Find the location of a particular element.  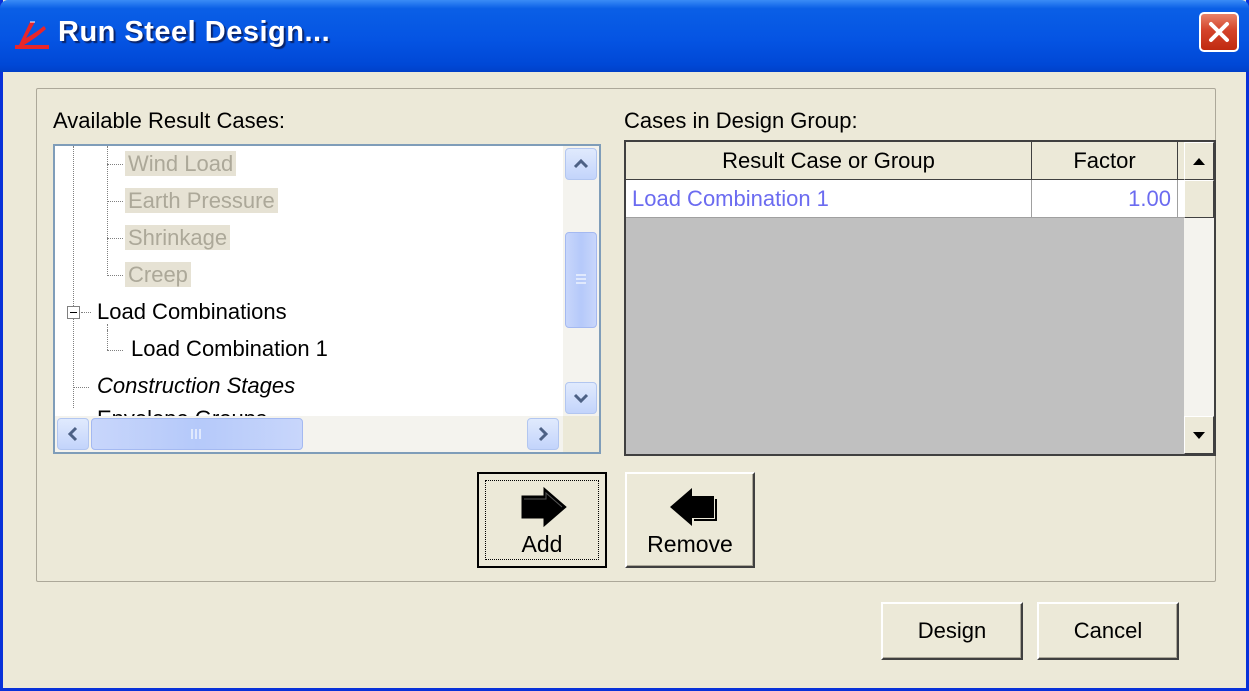

close-button is located at coordinates (1219, 32).